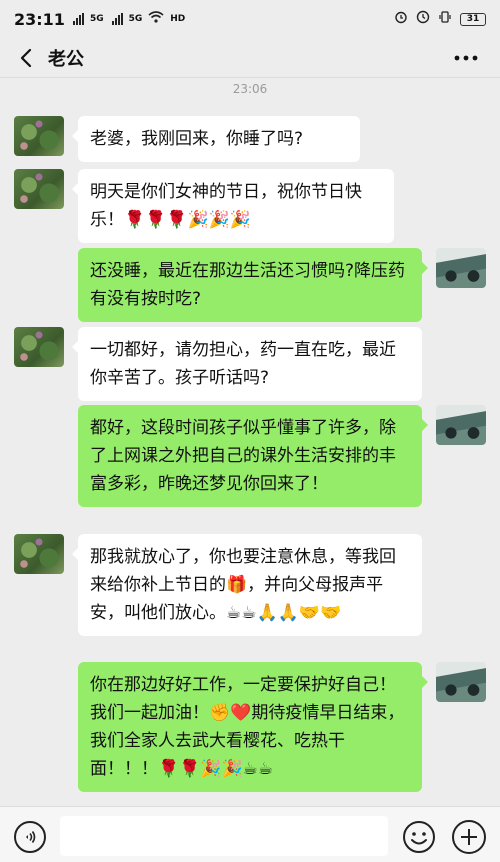 This screenshot has height=862, width=500. I want to click on status-bar: 23:11 5G 5G HD 31, so click(250, 19).